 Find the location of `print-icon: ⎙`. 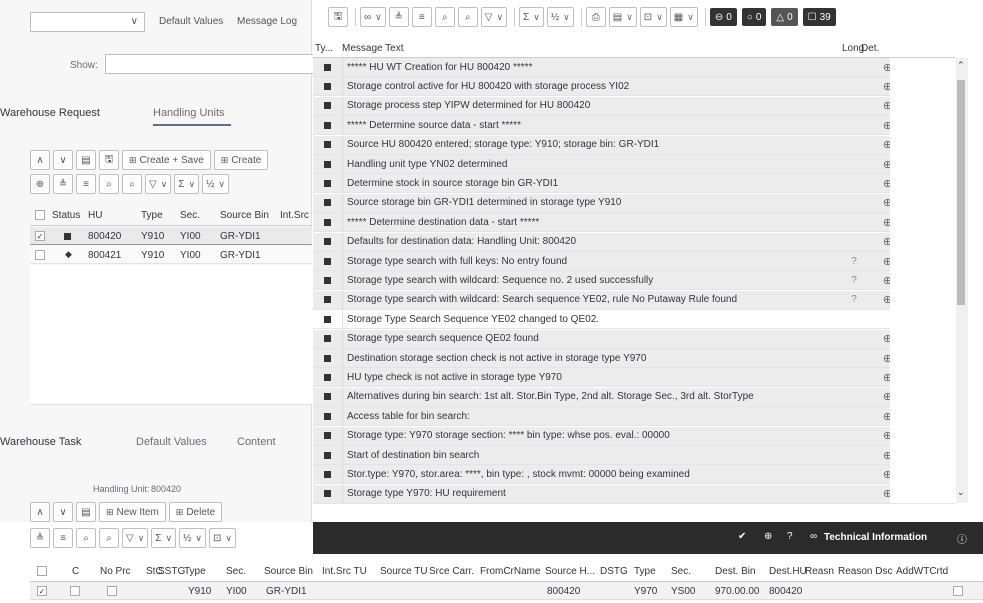

print-icon: ⎙ is located at coordinates (595, 17).